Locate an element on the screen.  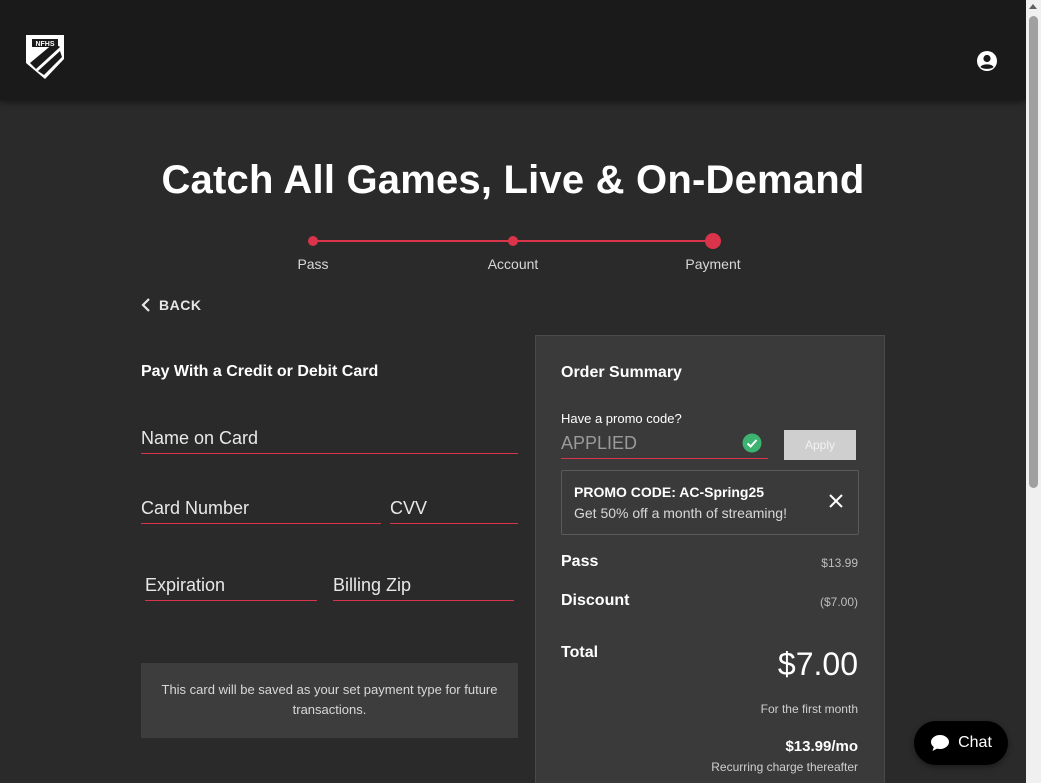
name-on-card-field is located at coordinates (329, 439).